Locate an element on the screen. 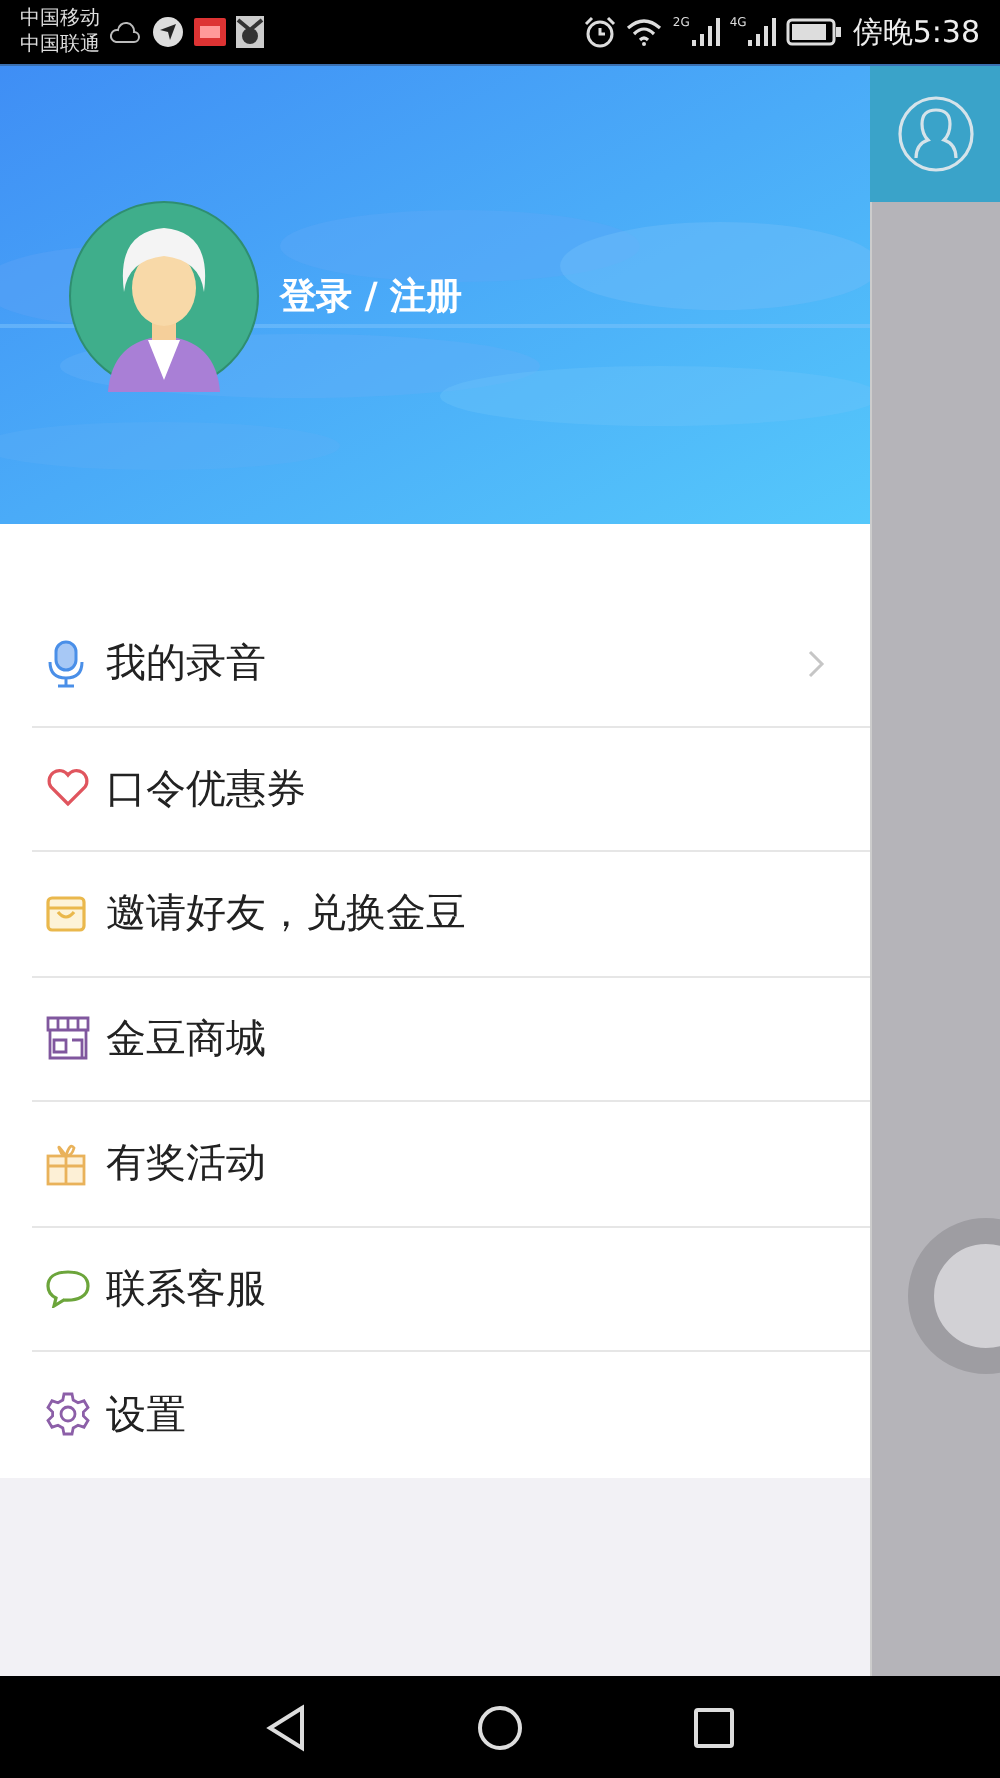 The height and width of the screenshot is (1778, 1000). menu-item: 金豆商城 is located at coordinates (451, 1039).